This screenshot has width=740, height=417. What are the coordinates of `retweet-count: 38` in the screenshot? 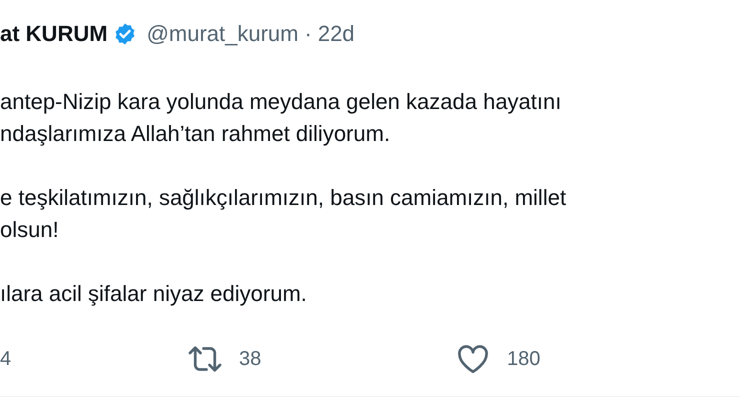 It's located at (250, 359).